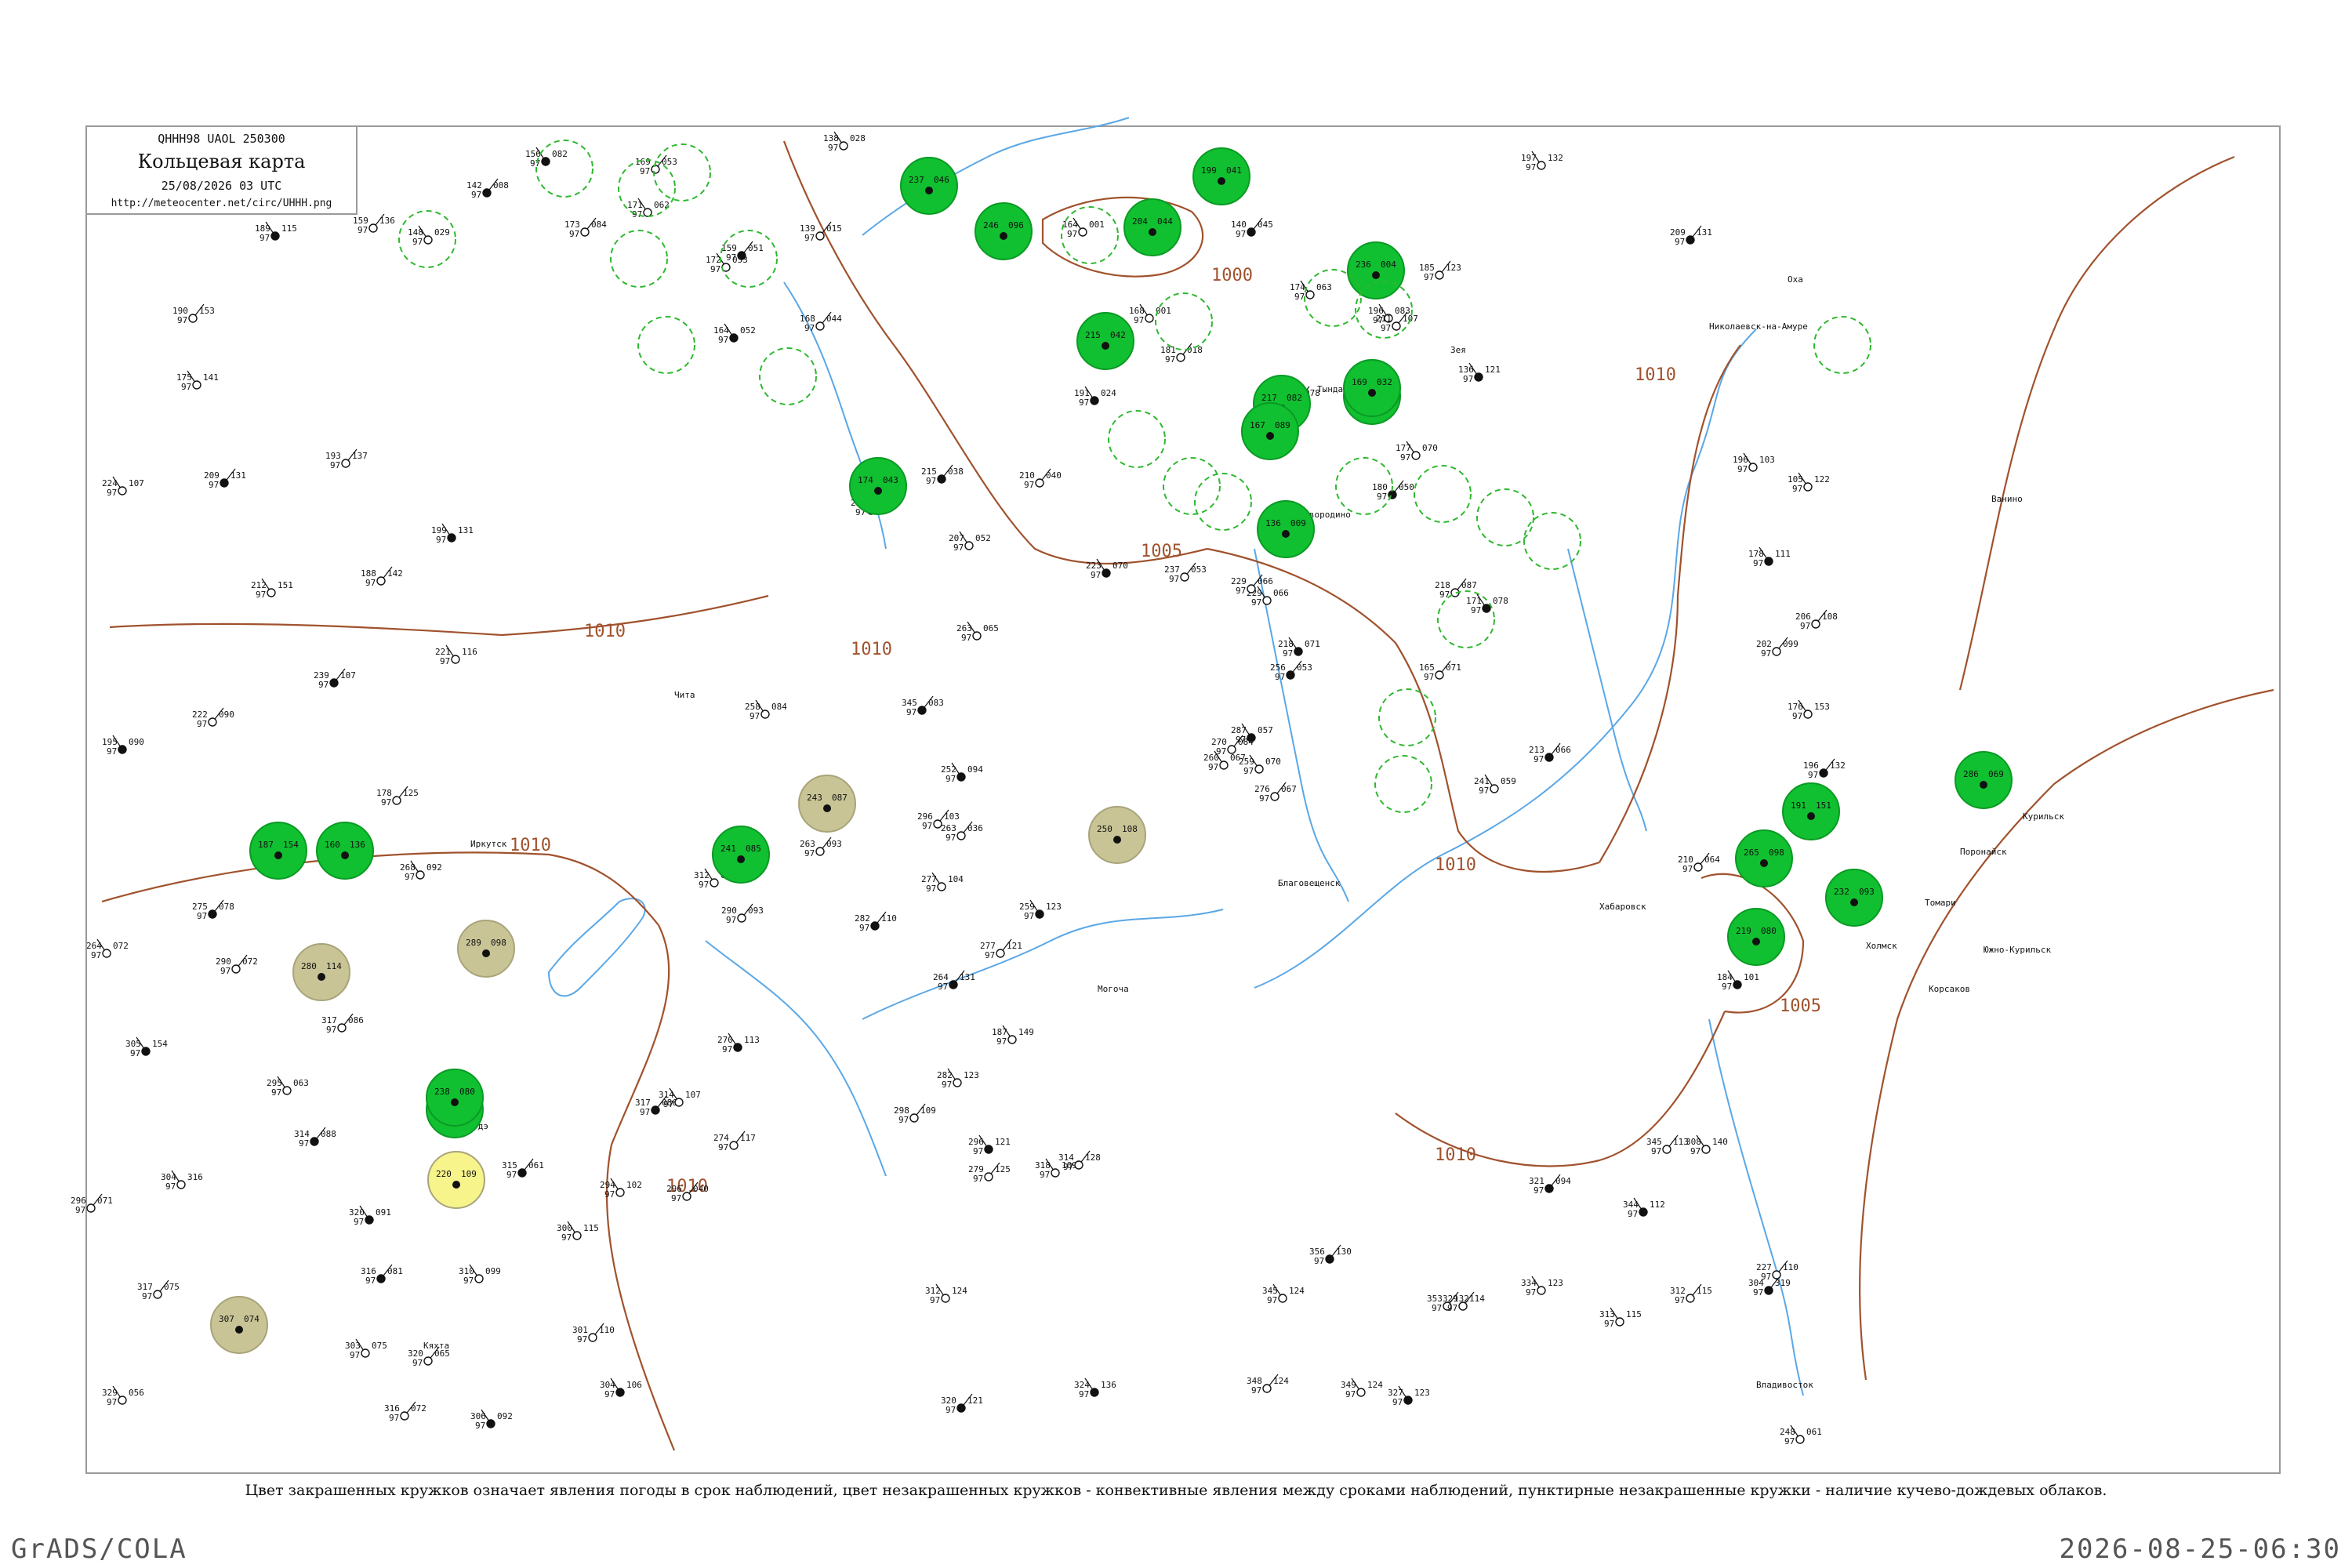  Describe the element at coordinates (1949, 989) in the screenshot. I see `station-name: Корсаков` at that location.